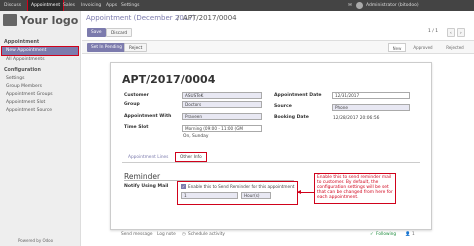 This screenshot has height=246, width=474. What do you see at coordinates (136, 47) in the screenshot?
I see `reject-button: Reject` at bounding box center [136, 47].